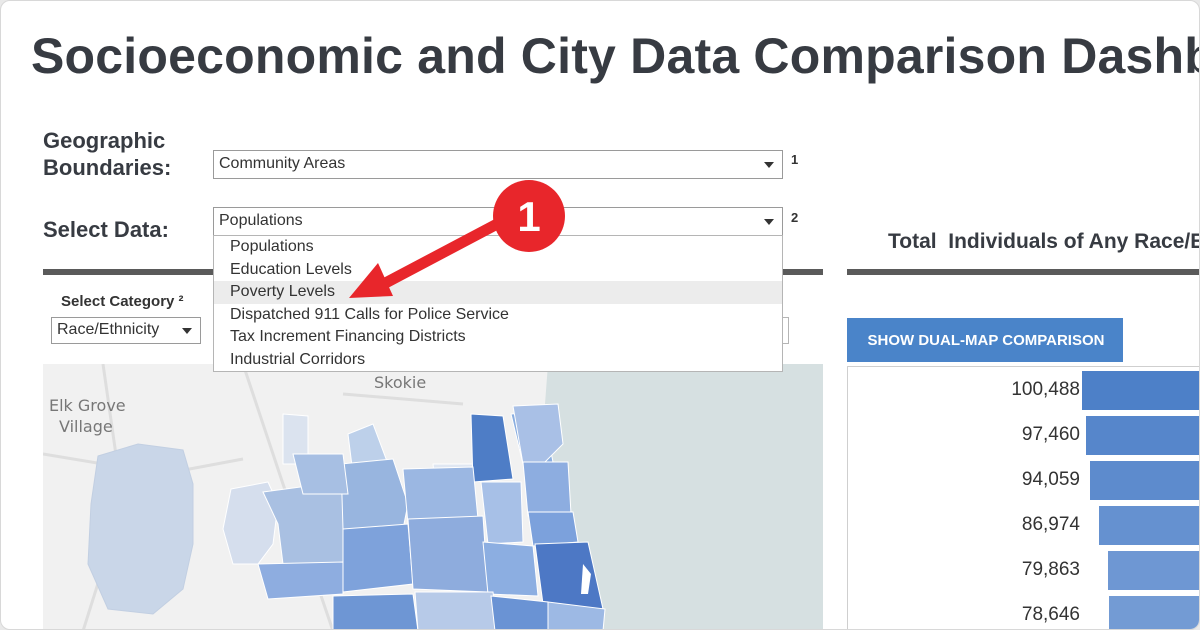 The height and width of the screenshot is (630, 1200). What do you see at coordinates (1045, 389) in the screenshot?
I see `bar-value-label: 100,488` at bounding box center [1045, 389].